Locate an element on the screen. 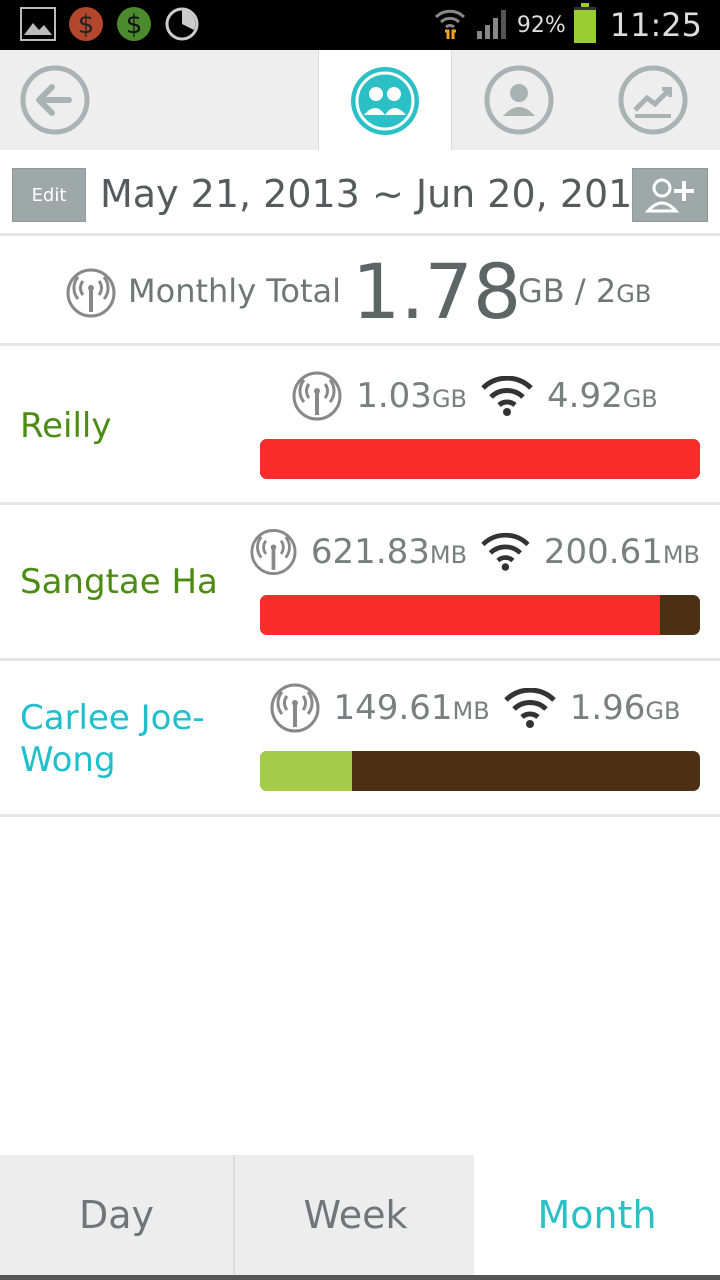 This screenshot has width=720, height=1280. add-user-icon is located at coordinates (669, 195).